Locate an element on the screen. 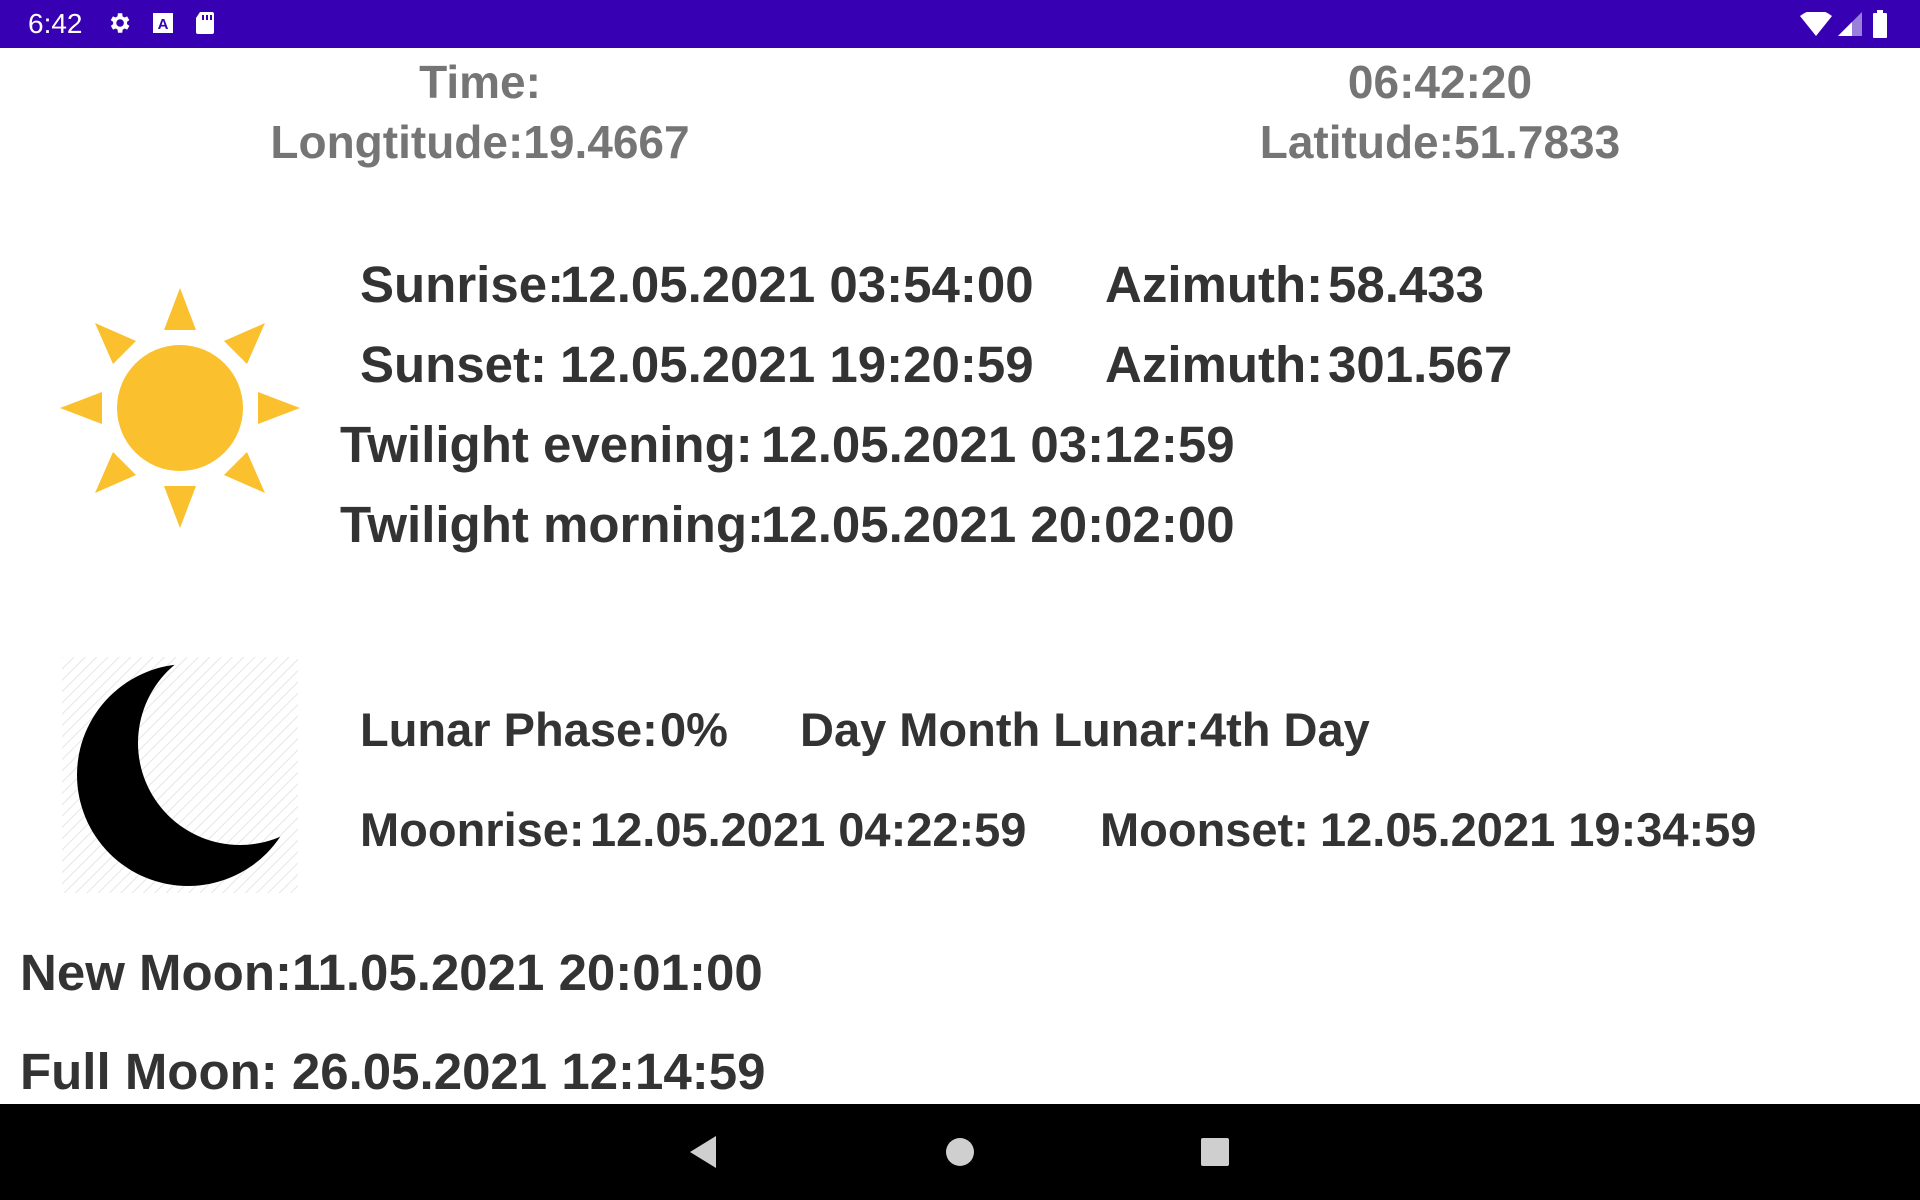 The width and height of the screenshot is (1920, 1200). sunrise-azimuth-label: Azimuth: is located at coordinates (1214, 284).